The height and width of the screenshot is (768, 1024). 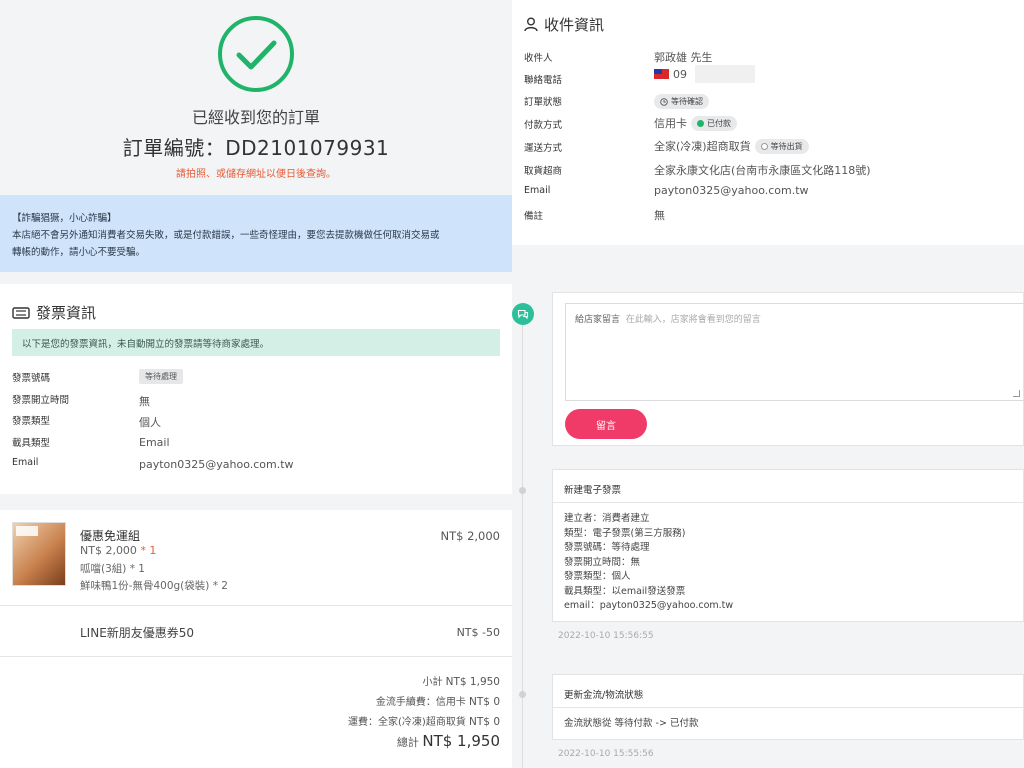 What do you see at coordinates (574, 25) in the screenshot?
I see `recipient-title-label: 收件資訊` at bounding box center [574, 25].